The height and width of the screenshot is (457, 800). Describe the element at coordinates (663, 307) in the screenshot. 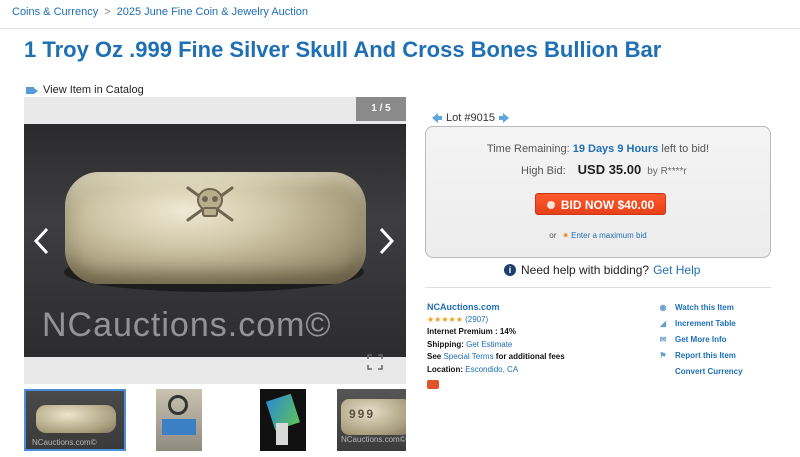

I see `eye-icon: ◉` at that location.